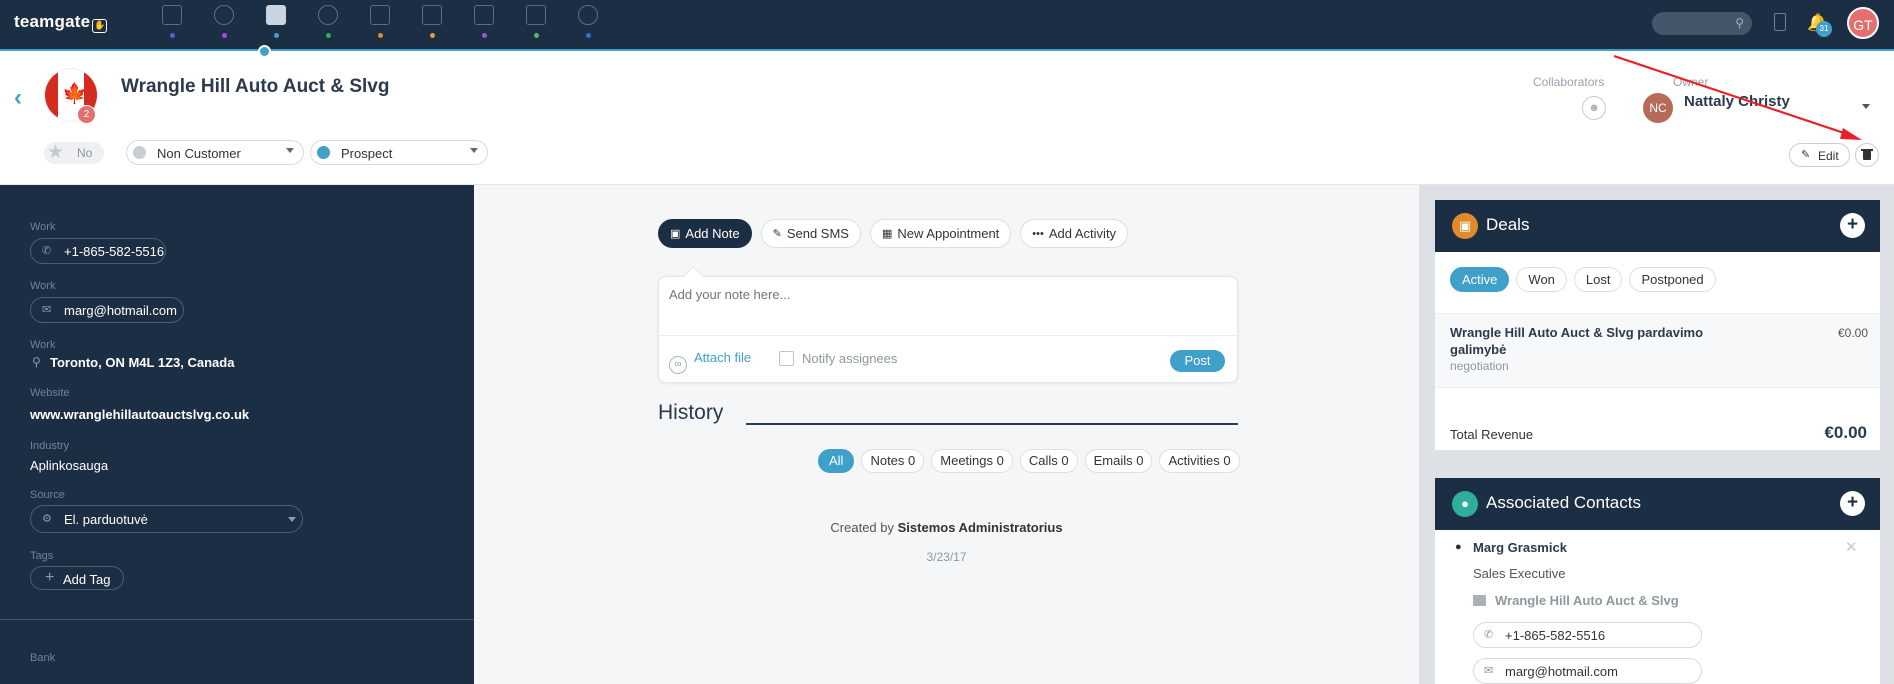 The image size is (1894, 684). Describe the element at coordinates (61, 22) in the screenshot. I see `teamgate-logo: teamgate ✋` at that location.